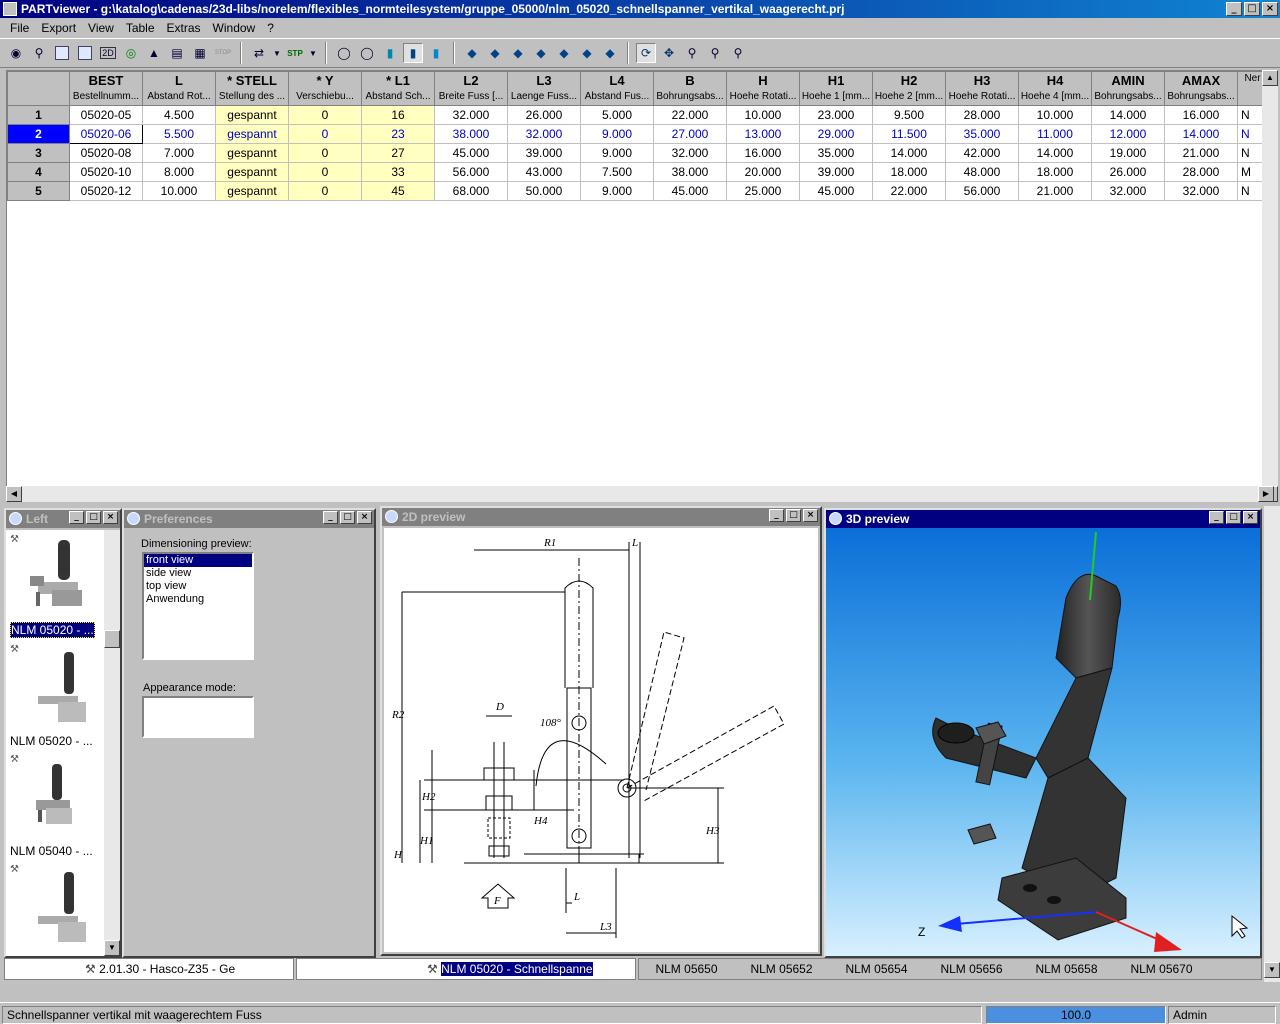 This screenshot has width=1280, height=1024. What do you see at coordinates (62, 53) in the screenshot?
I see `table-view-icon` at bounding box center [62, 53].